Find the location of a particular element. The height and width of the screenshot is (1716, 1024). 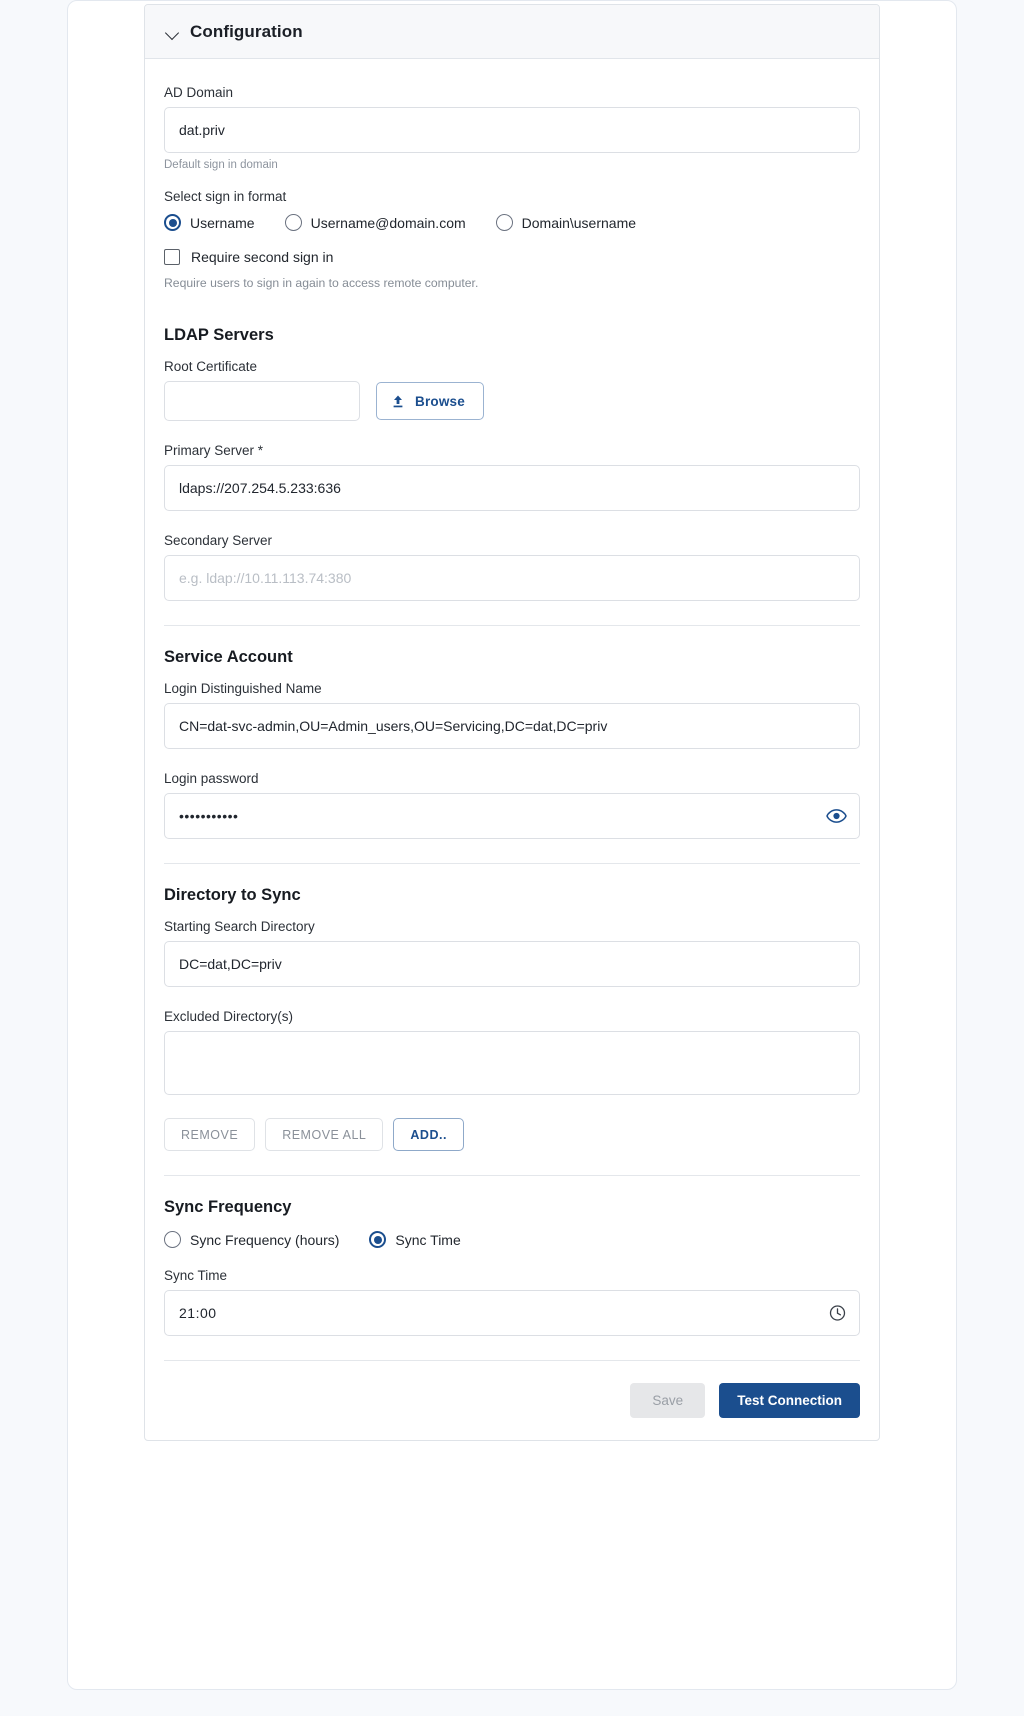

excluded-directories-label: Excluded Directory(s) is located at coordinates (229, 1016).